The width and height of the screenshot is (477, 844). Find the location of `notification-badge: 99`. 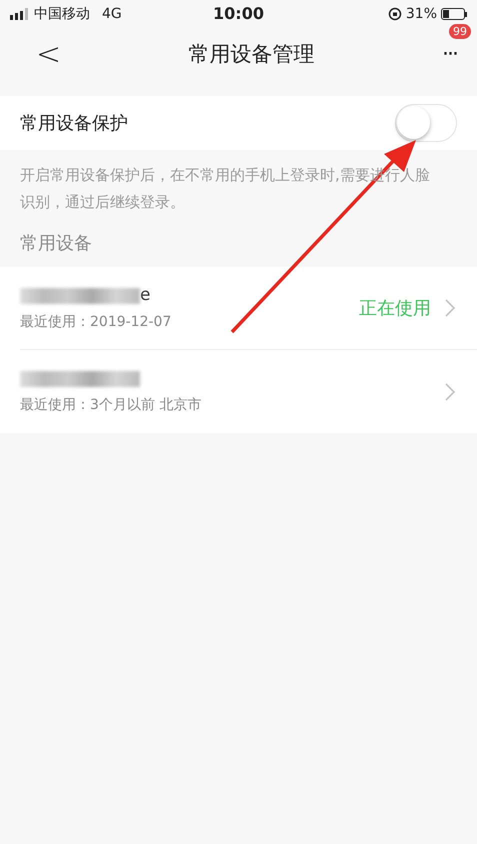

notification-badge: 99 is located at coordinates (460, 31).